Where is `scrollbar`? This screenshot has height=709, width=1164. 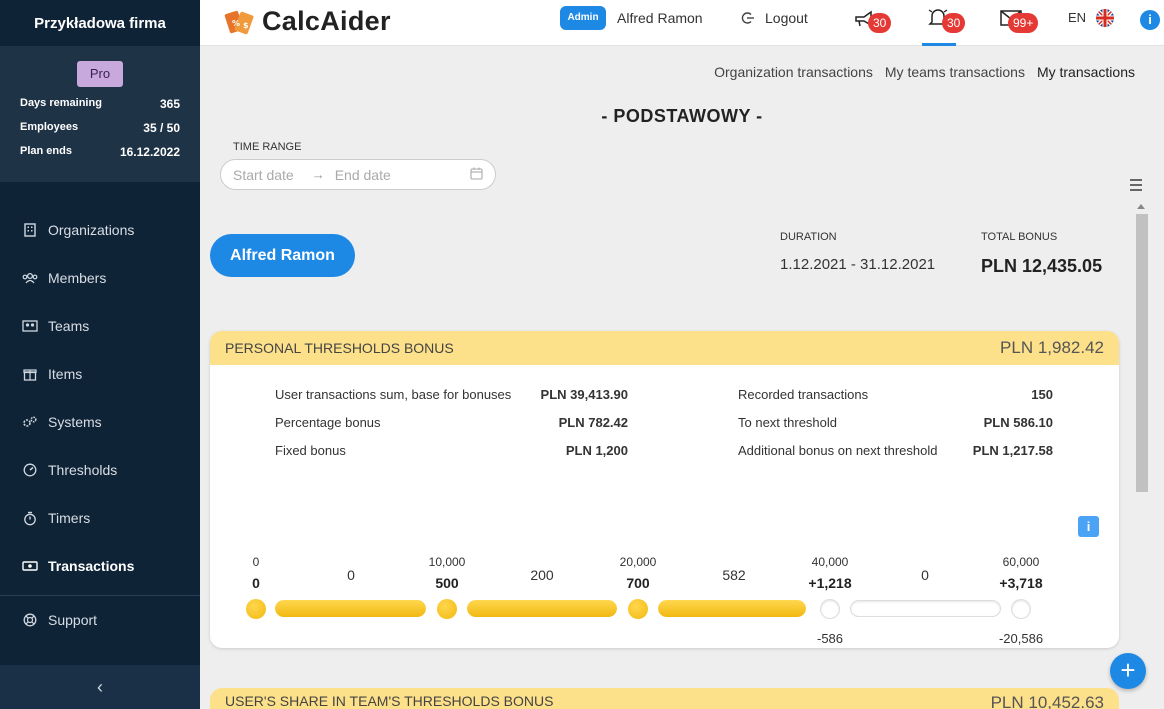
scrollbar is located at coordinates (1141, 456).